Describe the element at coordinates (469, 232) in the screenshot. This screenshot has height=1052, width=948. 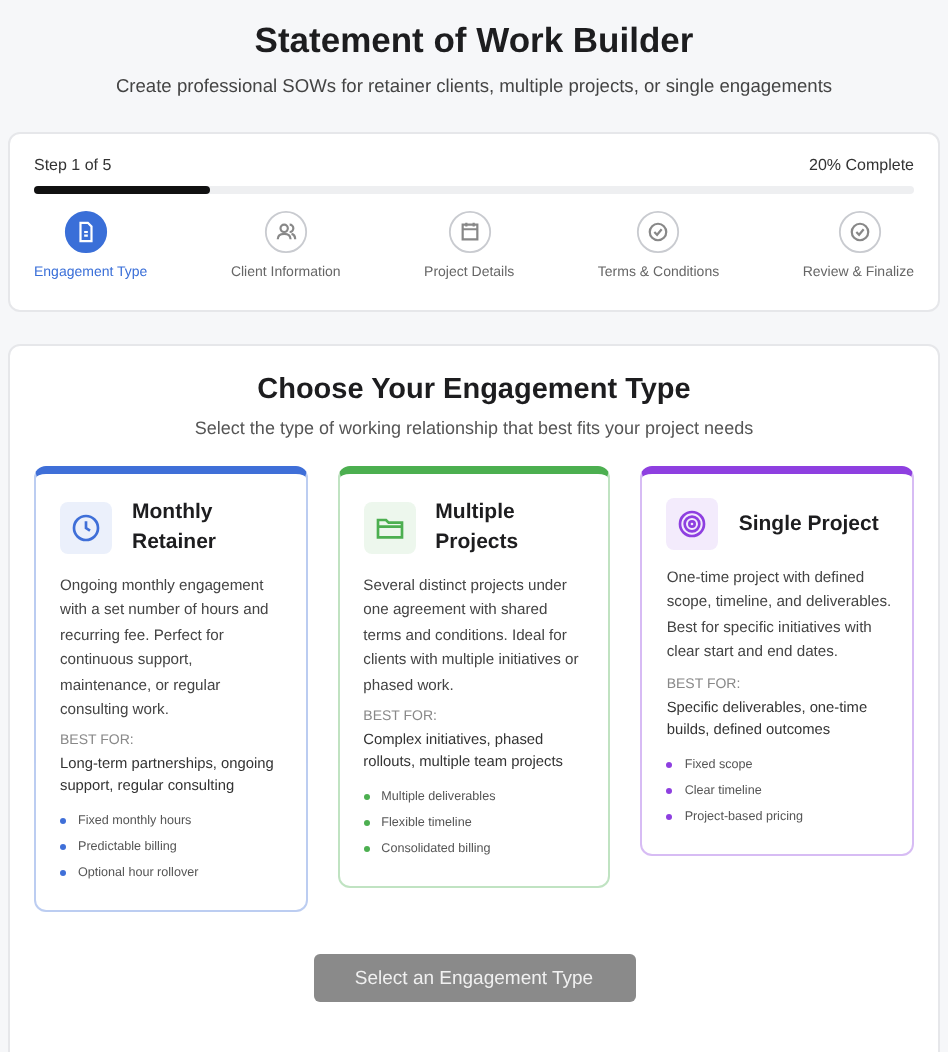
I see `calendar-icon` at that location.